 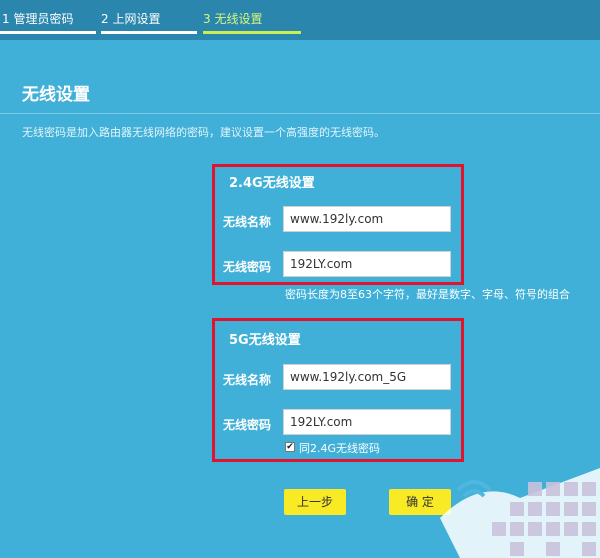 I want to click on check-icon: ✔, so click(x=290, y=447).